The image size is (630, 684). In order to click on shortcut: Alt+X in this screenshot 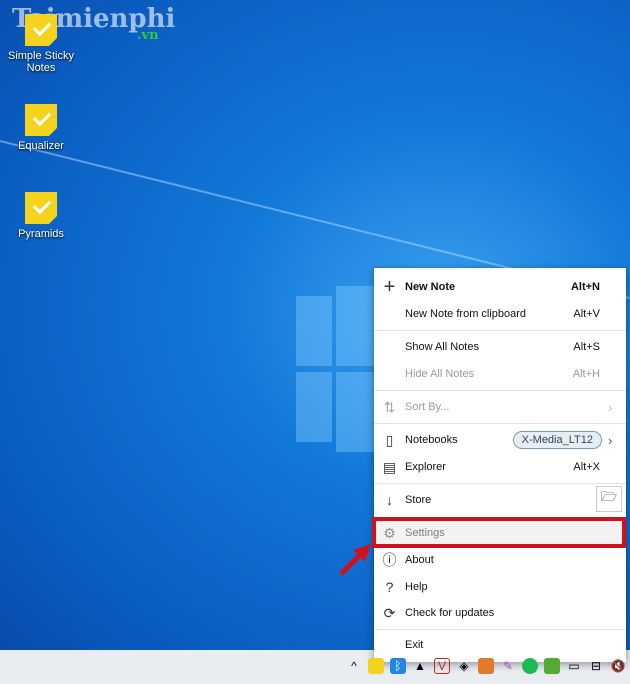, I will do `click(586, 467)`.